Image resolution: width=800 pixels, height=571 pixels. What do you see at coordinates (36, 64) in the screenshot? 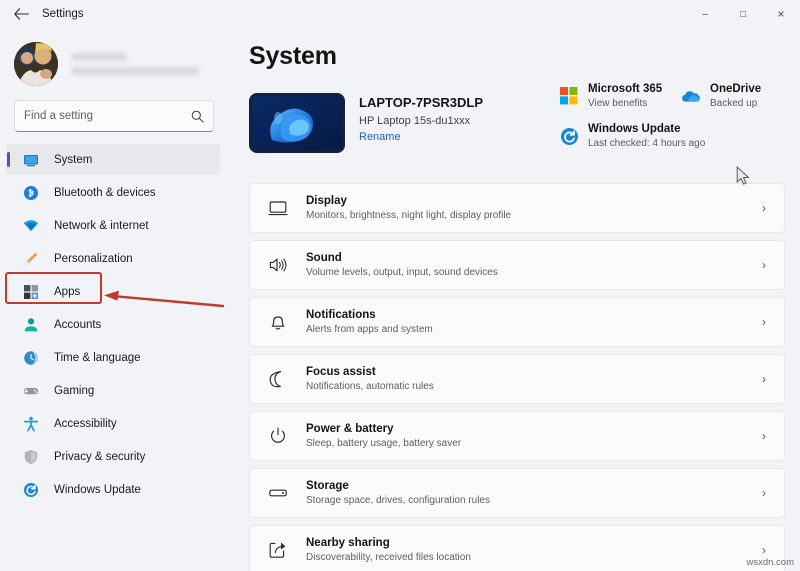
I see `avatar` at bounding box center [36, 64].